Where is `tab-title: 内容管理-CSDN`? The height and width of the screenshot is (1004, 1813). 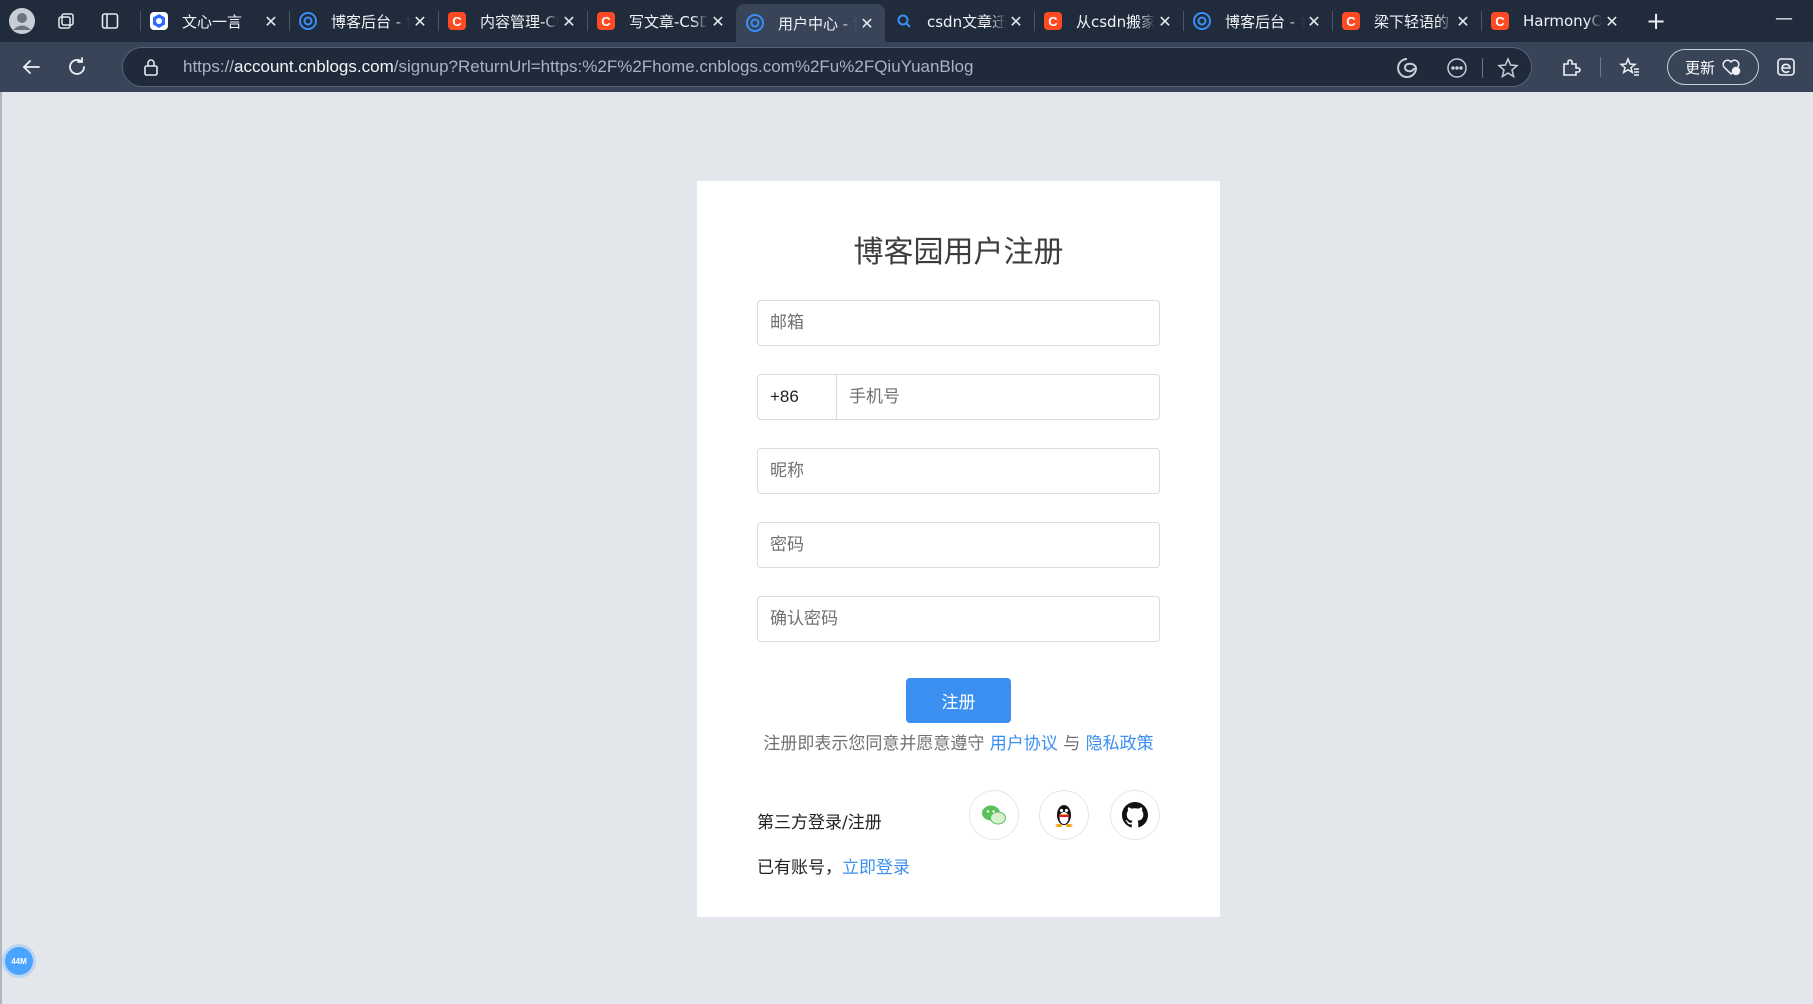 tab-title: 内容管理-CSDN is located at coordinates (519, 21).